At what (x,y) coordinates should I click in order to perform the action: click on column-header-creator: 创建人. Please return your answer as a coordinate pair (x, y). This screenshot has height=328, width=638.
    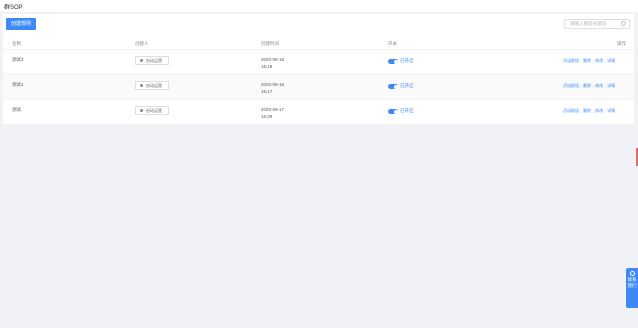
    Looking at the image, I should click on (142, 43).